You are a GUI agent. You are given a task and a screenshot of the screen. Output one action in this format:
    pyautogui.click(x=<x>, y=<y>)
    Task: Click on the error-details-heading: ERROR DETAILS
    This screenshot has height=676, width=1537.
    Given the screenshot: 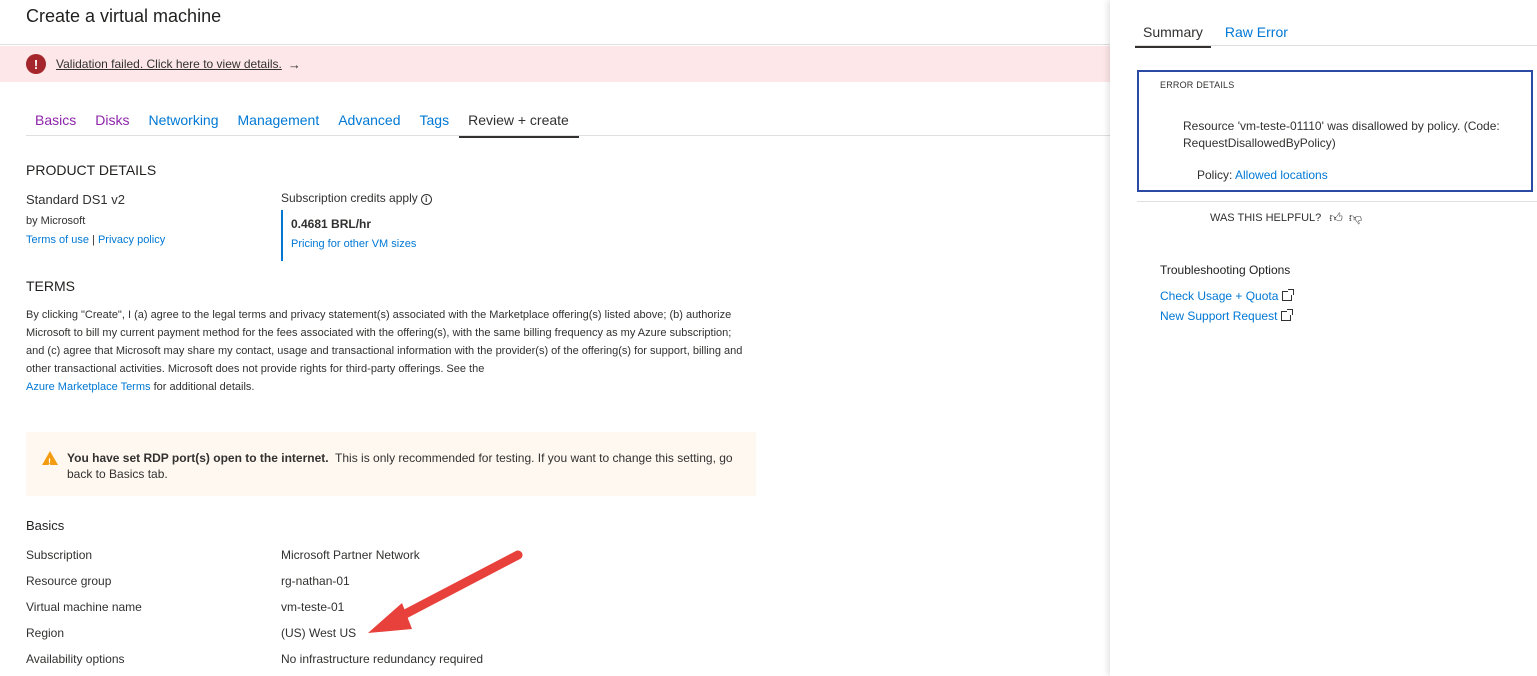 What is the action you would take?
    pyautogui.click(x=1197, y=85)
    